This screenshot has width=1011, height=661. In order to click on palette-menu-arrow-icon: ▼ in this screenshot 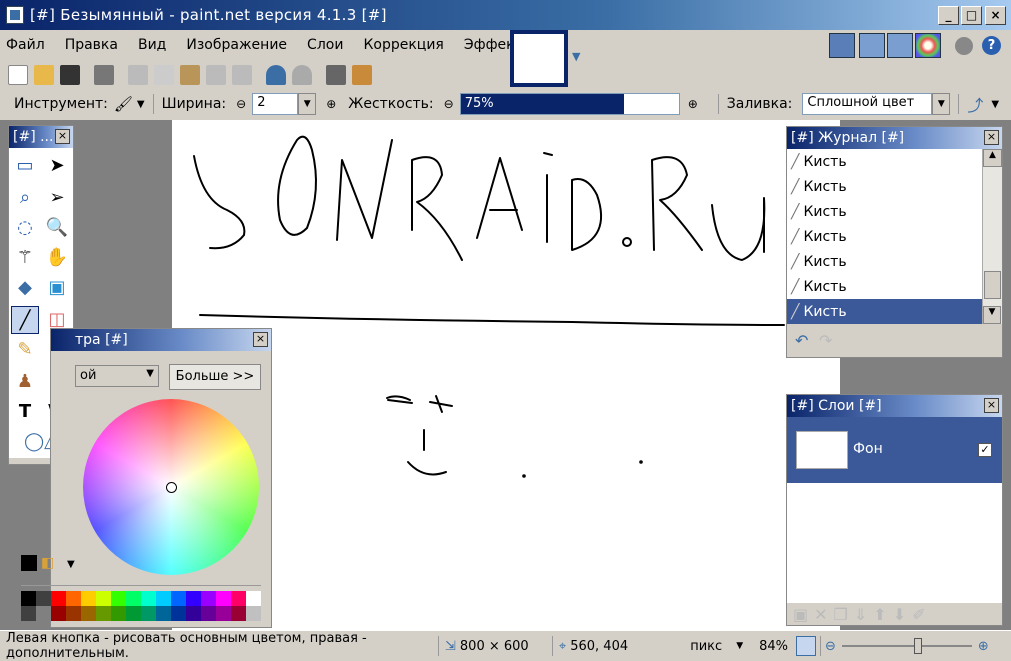, I will do `click(71, 564)`.